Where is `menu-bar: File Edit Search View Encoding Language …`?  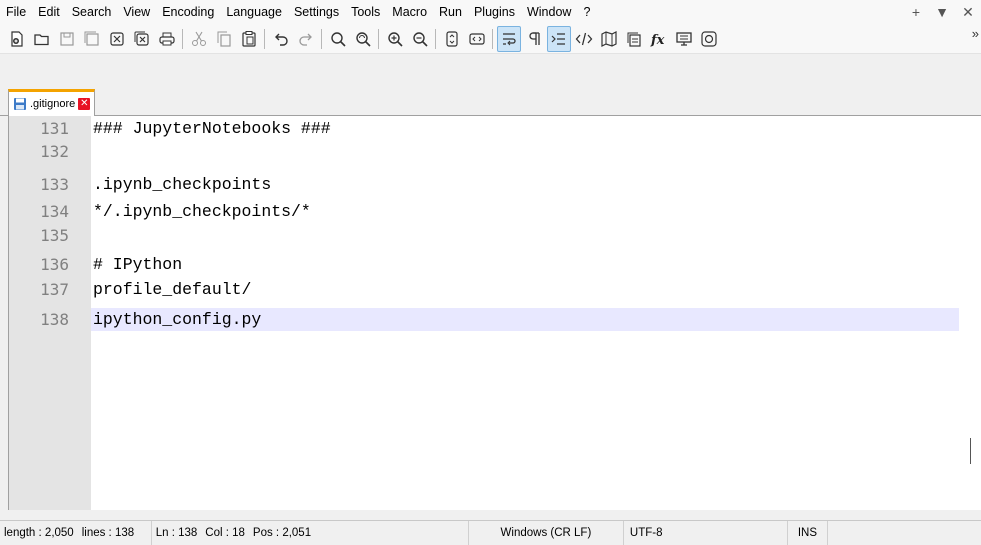
menu-bar: File Edit Search View Encoding Language … is located at coordinates (490, 12).